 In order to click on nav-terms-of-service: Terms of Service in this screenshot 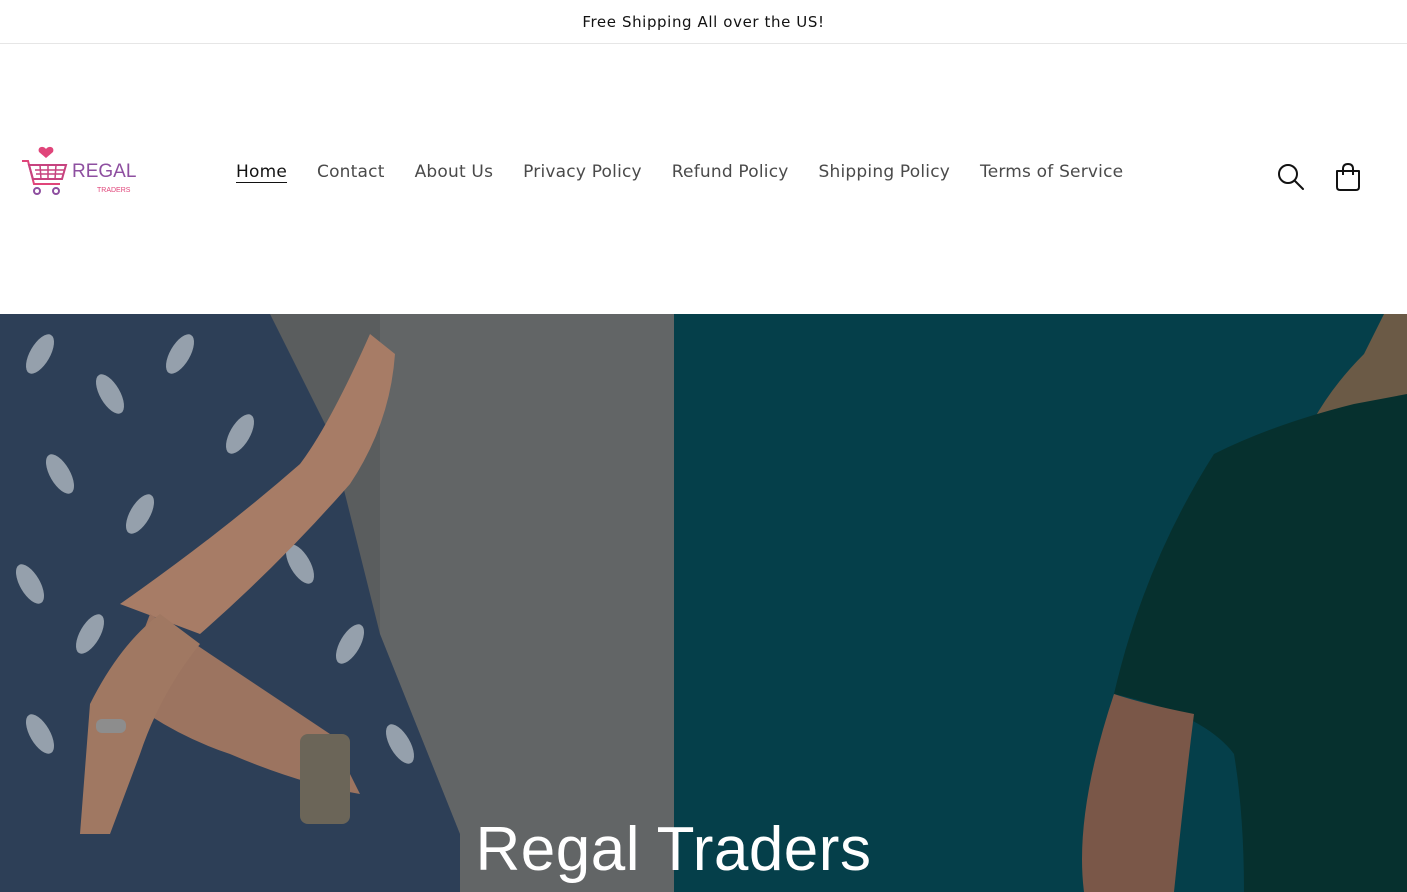, I will do `click(1051, 172)`.